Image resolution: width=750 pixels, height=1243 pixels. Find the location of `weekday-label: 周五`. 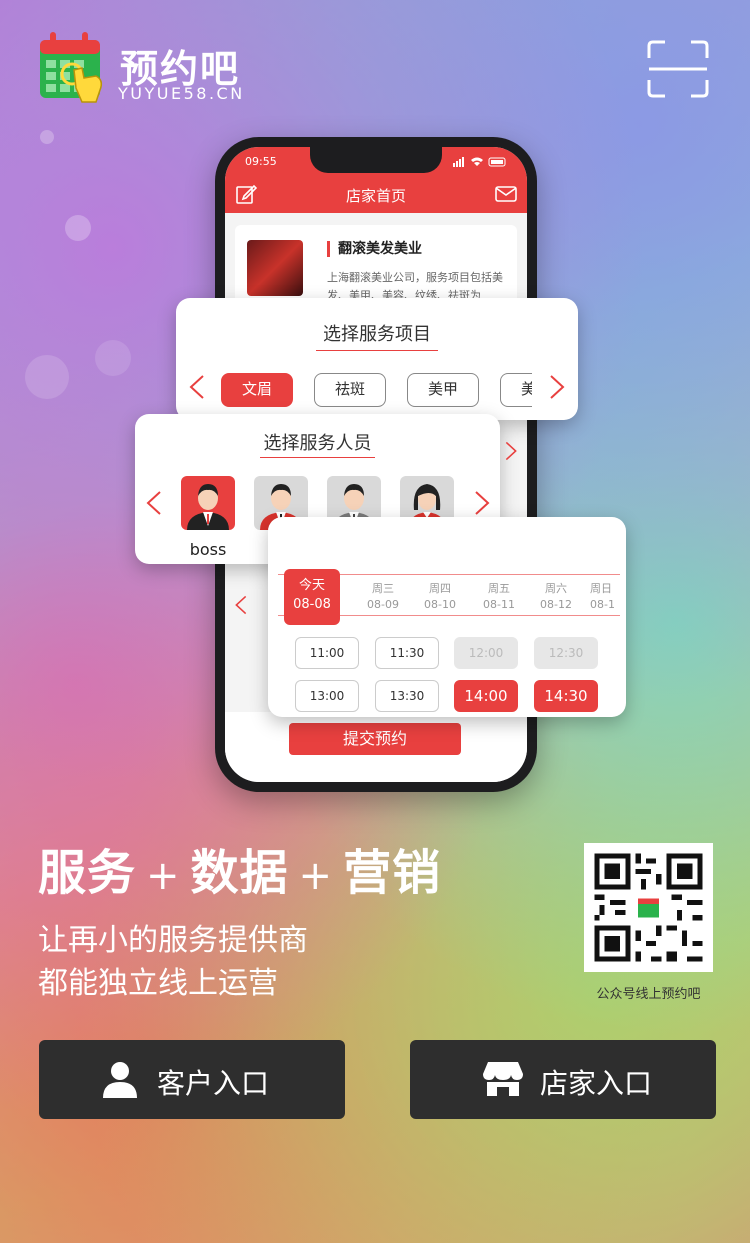

weekday-label: 周五 is located at coordinates (499, 588).